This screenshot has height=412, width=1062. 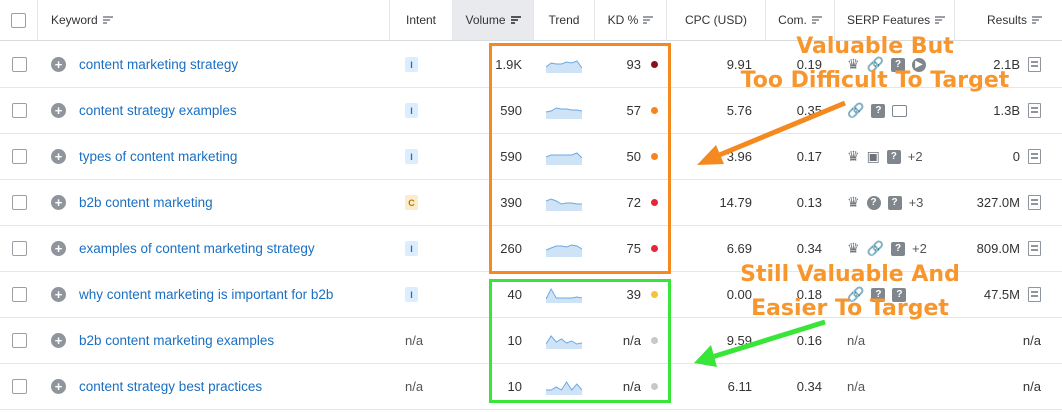 I want to click on difficult-annotation-line1: Valuable But, so click(x=875, y=46).